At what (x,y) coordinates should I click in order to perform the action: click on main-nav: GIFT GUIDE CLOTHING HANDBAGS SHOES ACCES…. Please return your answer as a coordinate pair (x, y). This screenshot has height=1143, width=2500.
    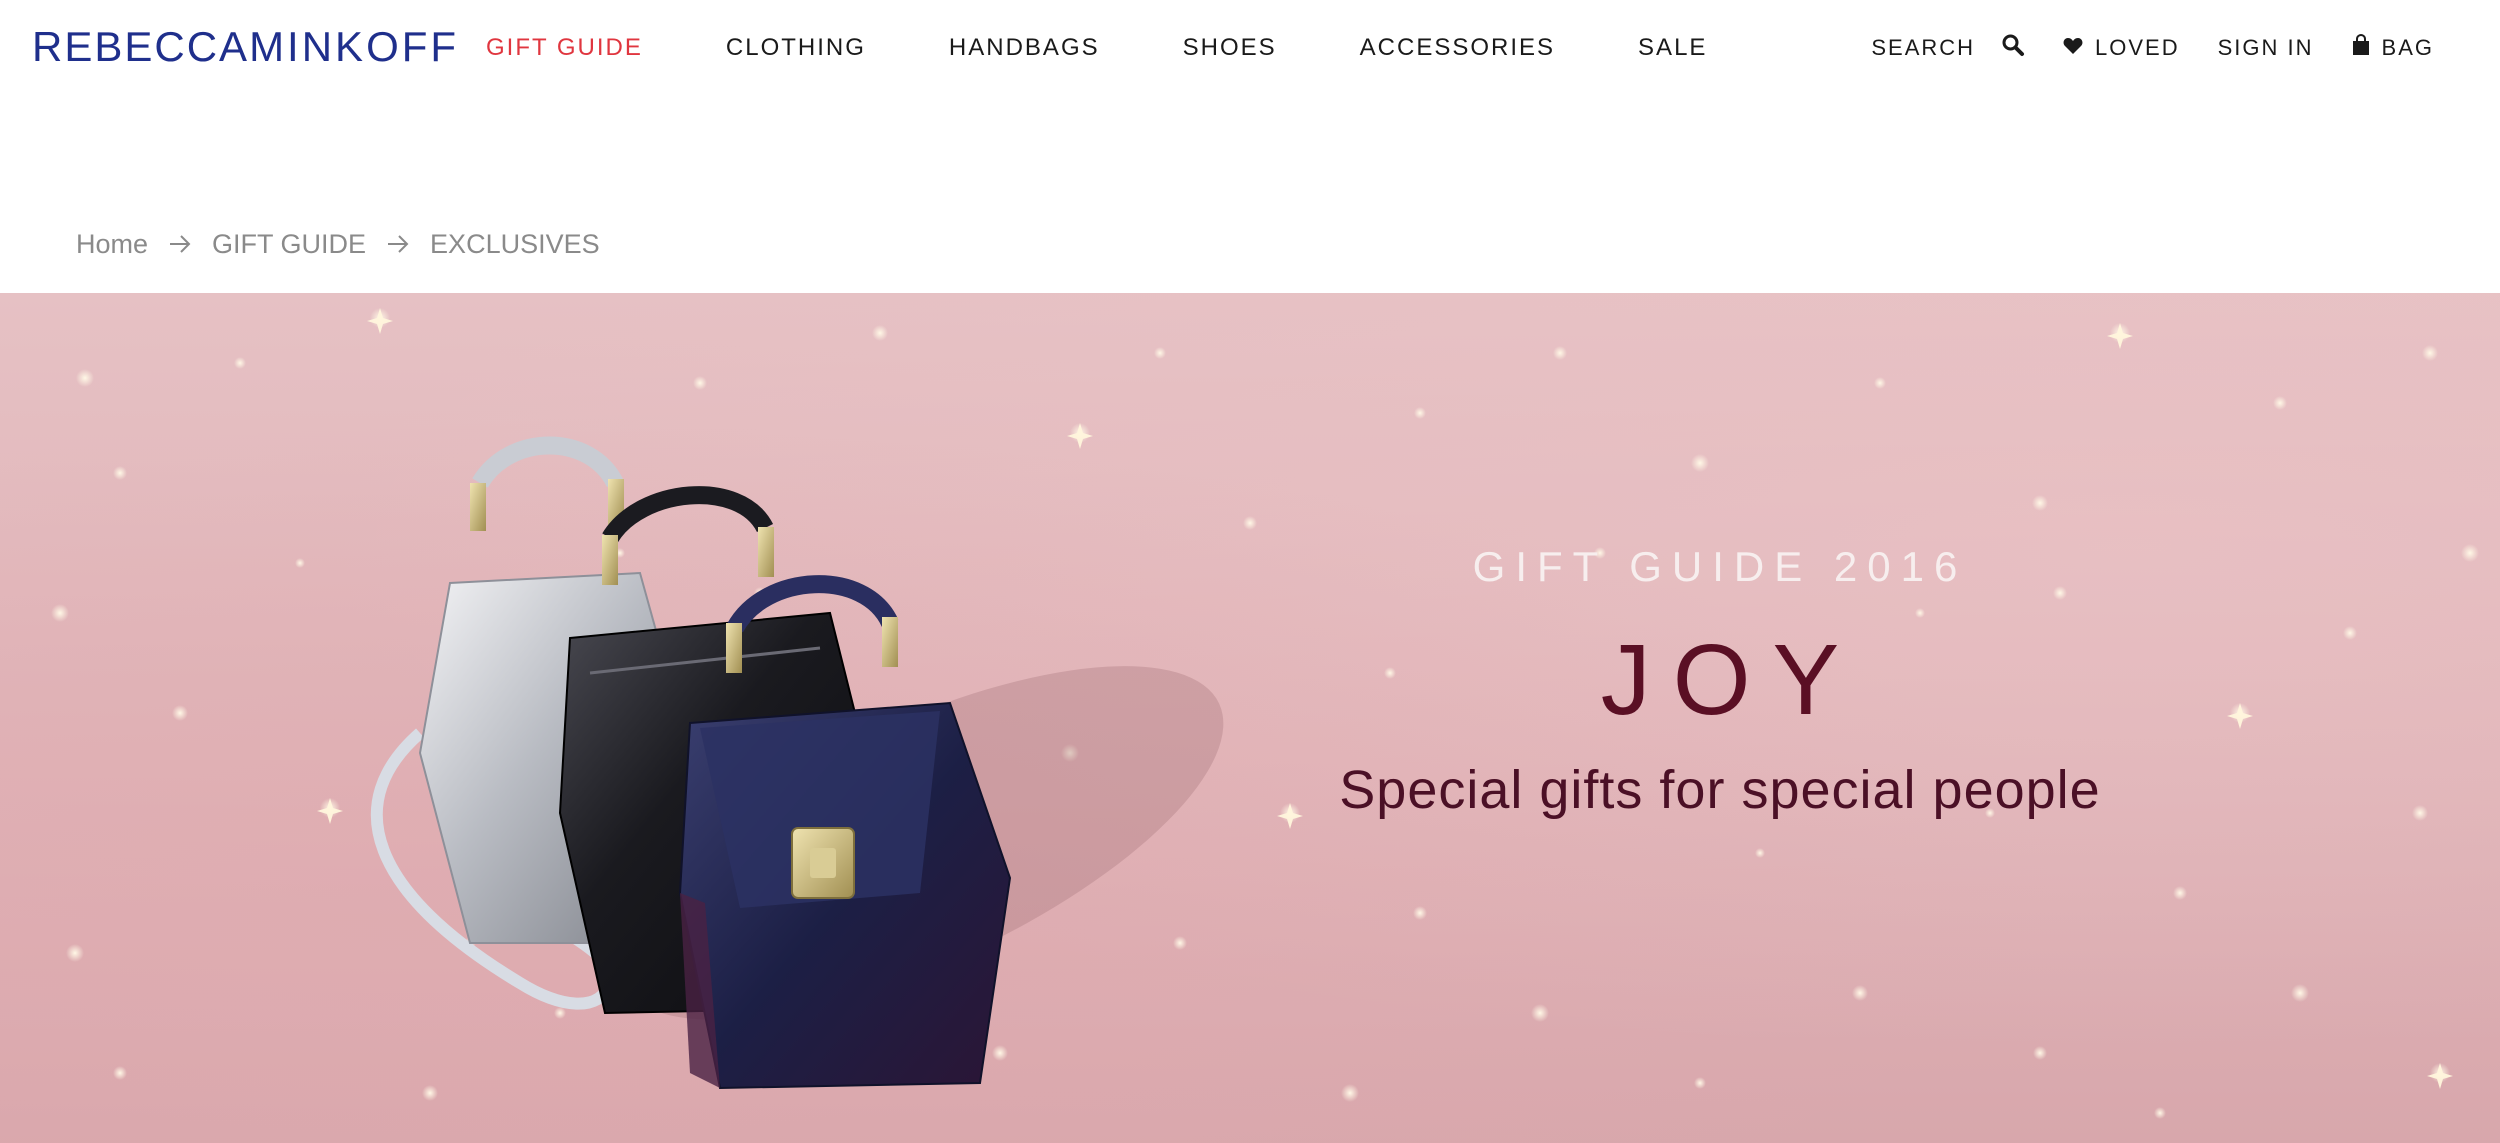
    Looking at the image, I should click on (1096, 48).